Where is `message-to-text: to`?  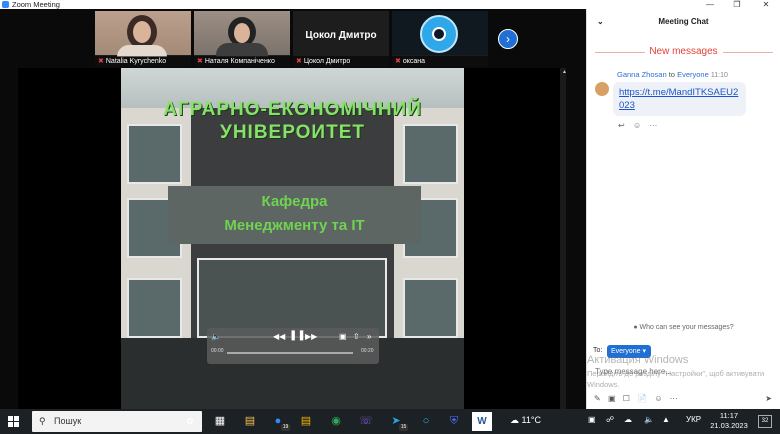 message-to-text: to is located at coordinates (671, 74).